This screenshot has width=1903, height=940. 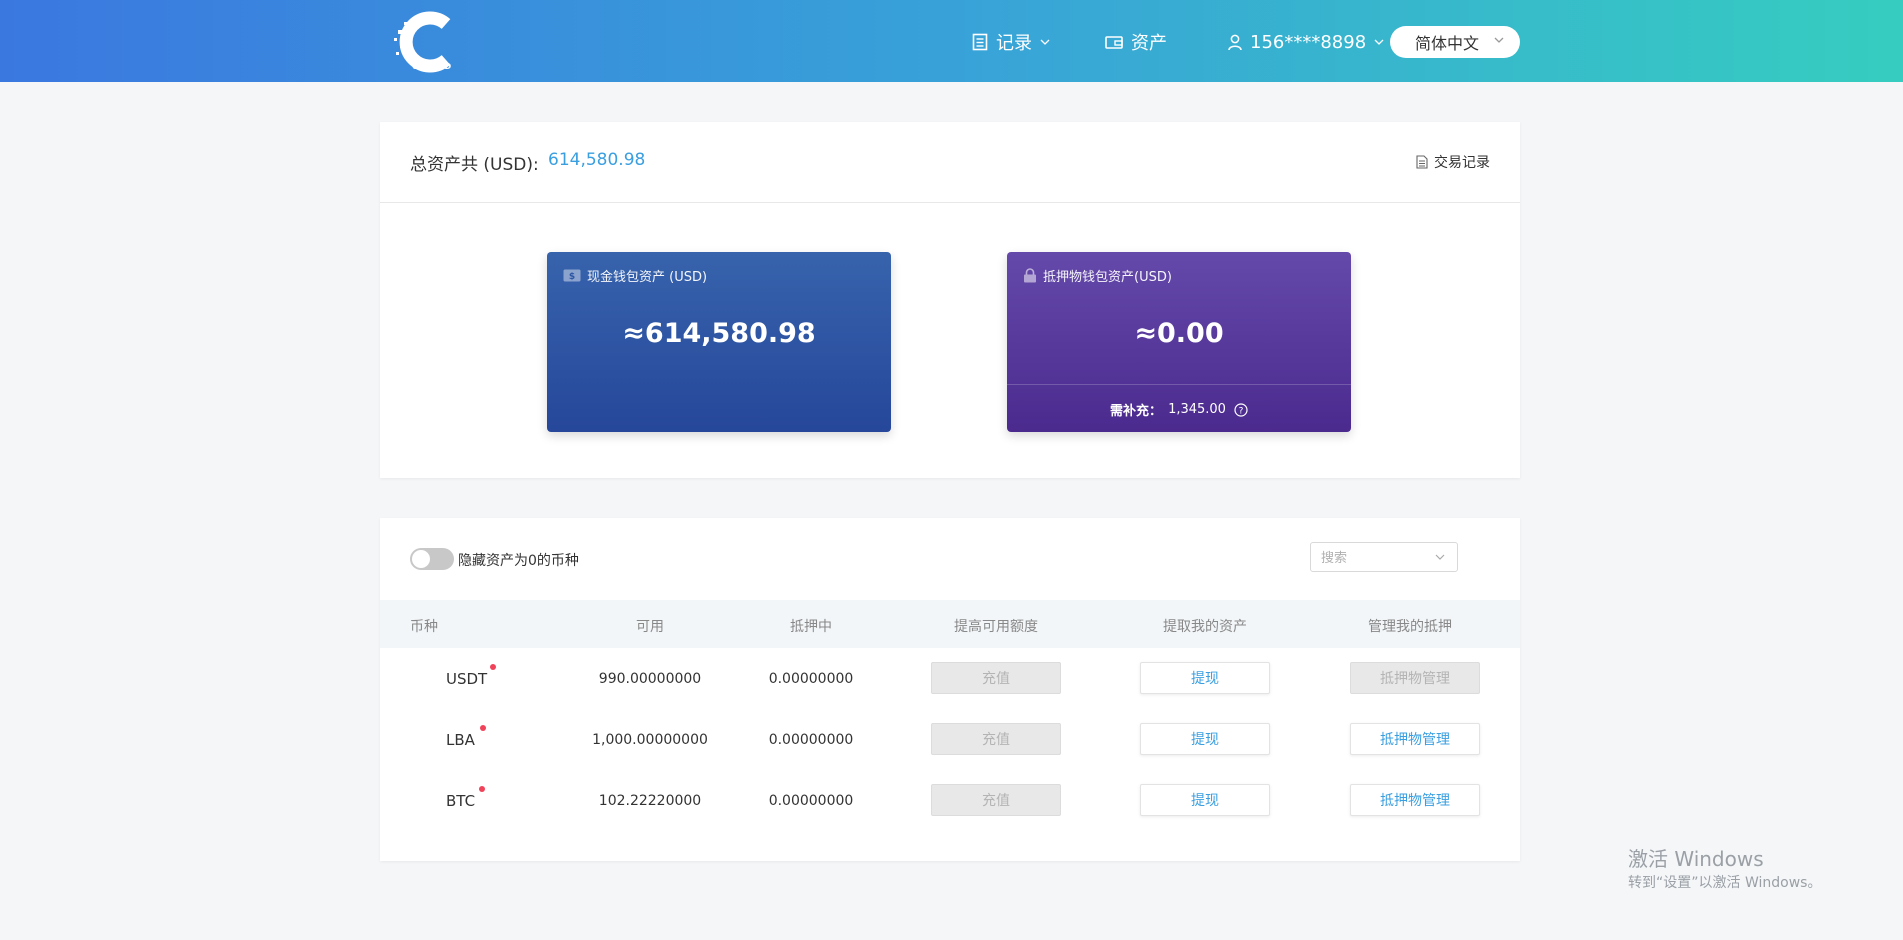 What do you see at coordinates (1107, 277) in the screenshot?
I see `pledge-wallet-title-text: 抵押物钱包资产(USD)` at bounding box center [1107, 277].